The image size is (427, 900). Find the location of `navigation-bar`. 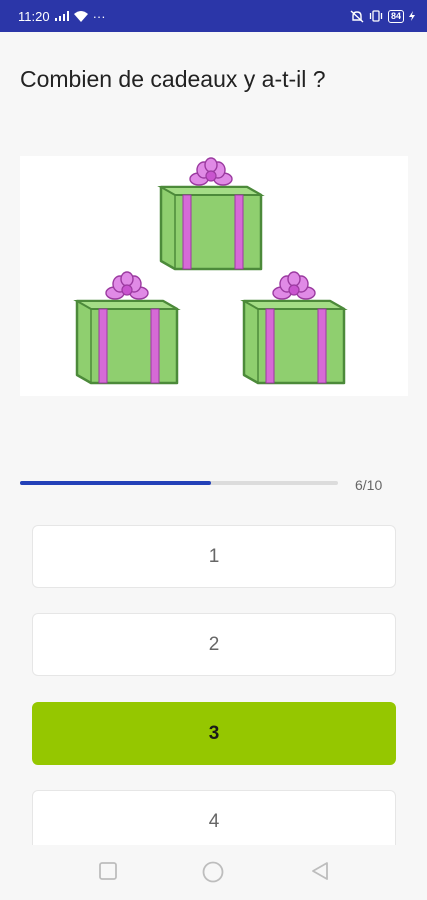

navigation-bar is located at coordinates (213, 872).